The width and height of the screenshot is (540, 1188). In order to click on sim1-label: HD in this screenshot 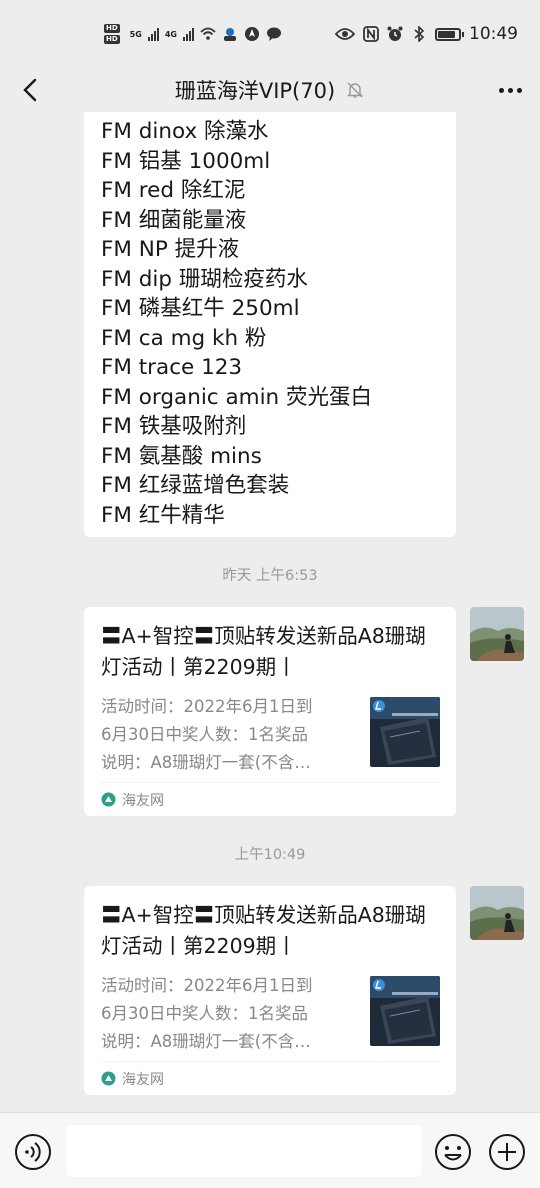, I will do `click(112, 28)`.